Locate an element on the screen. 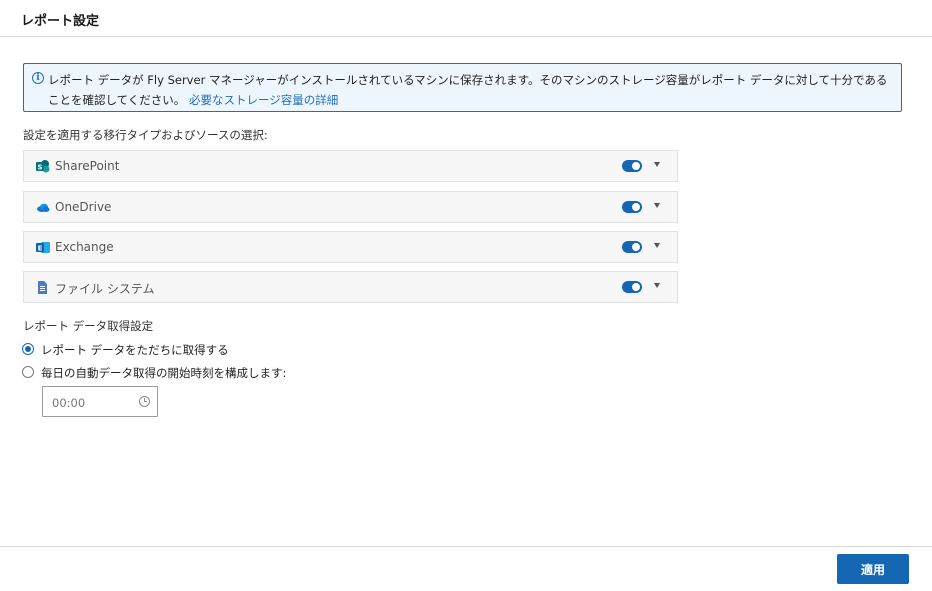 The image size is (932, 591). exchange-toggle is located at coordinates (632, 247).